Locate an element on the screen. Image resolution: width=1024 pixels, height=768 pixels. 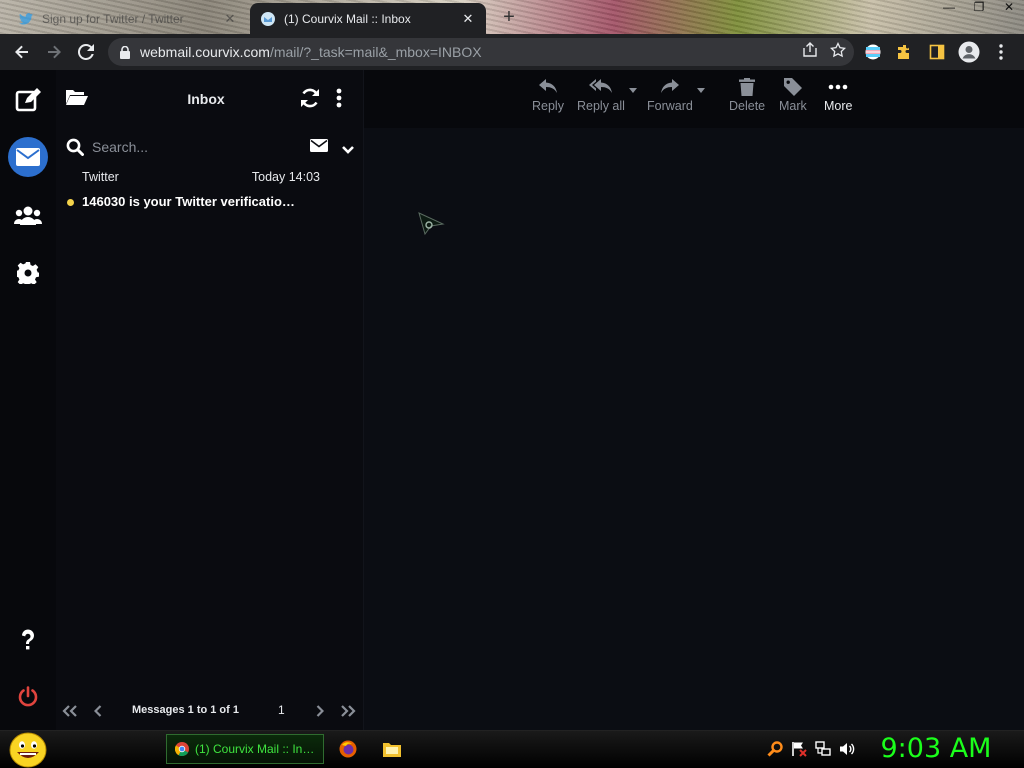
previous-page-icon is located at coordinates (98, 711).